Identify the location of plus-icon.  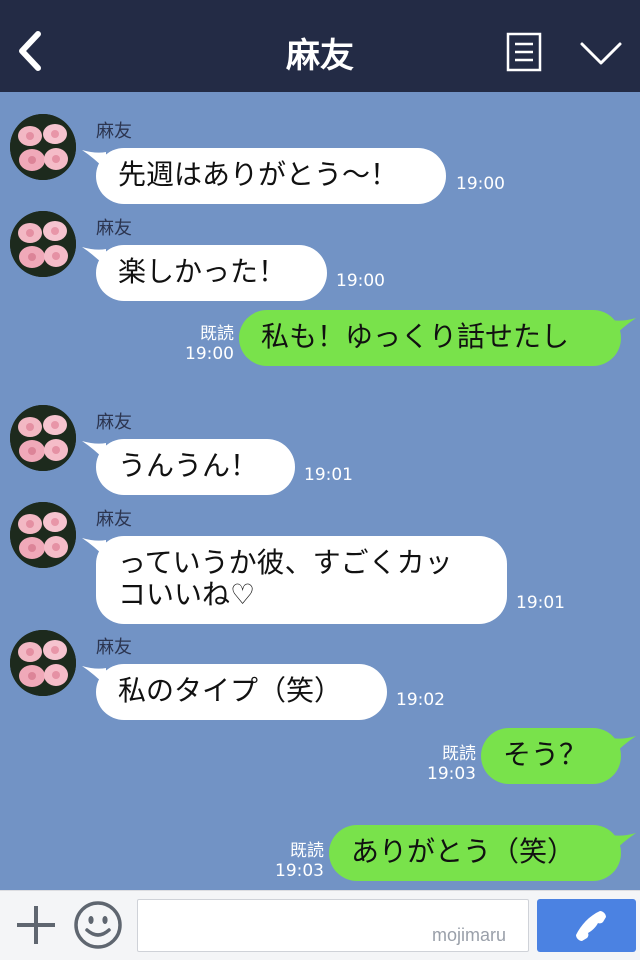
(36, 925).